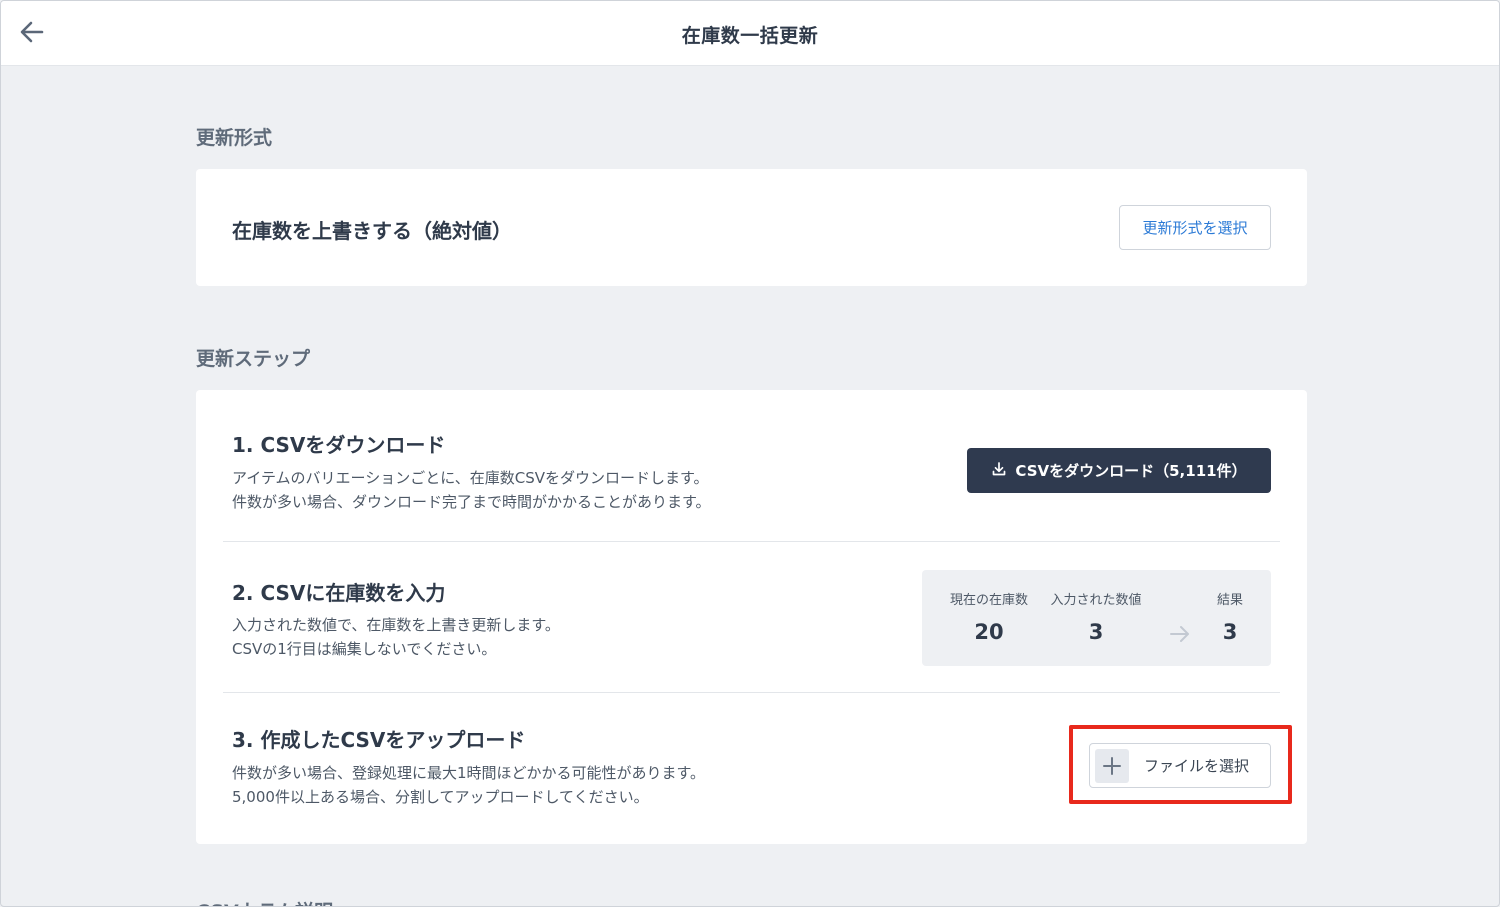  What do you see at coordinates (471, 502) in the screenshot?
I see `step-1-desc-line: 件数が多い場合、ダウンロード完了まで時間がかかることがあります。` at bounding box center [471, 502].